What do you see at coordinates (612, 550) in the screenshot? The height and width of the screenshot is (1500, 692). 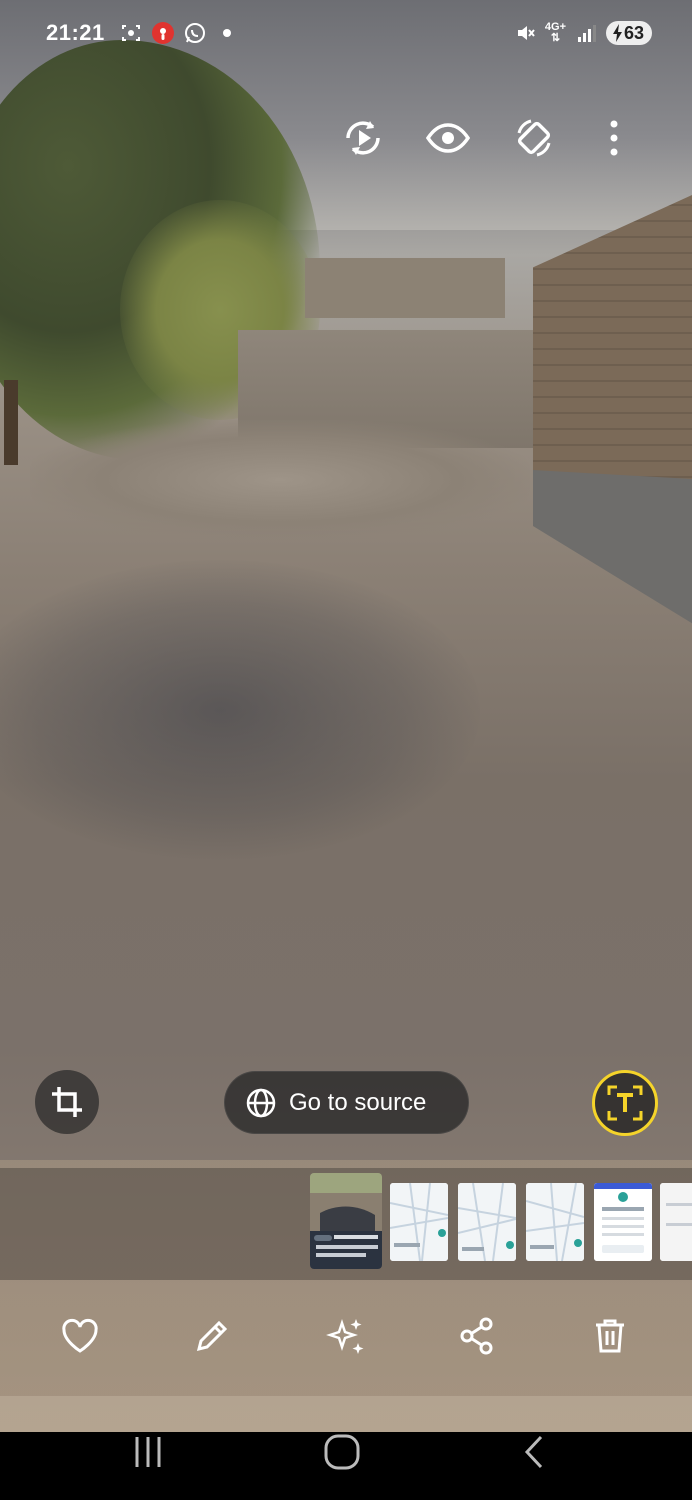 I see `photo-wall-base` at bounding box center [612, 550].